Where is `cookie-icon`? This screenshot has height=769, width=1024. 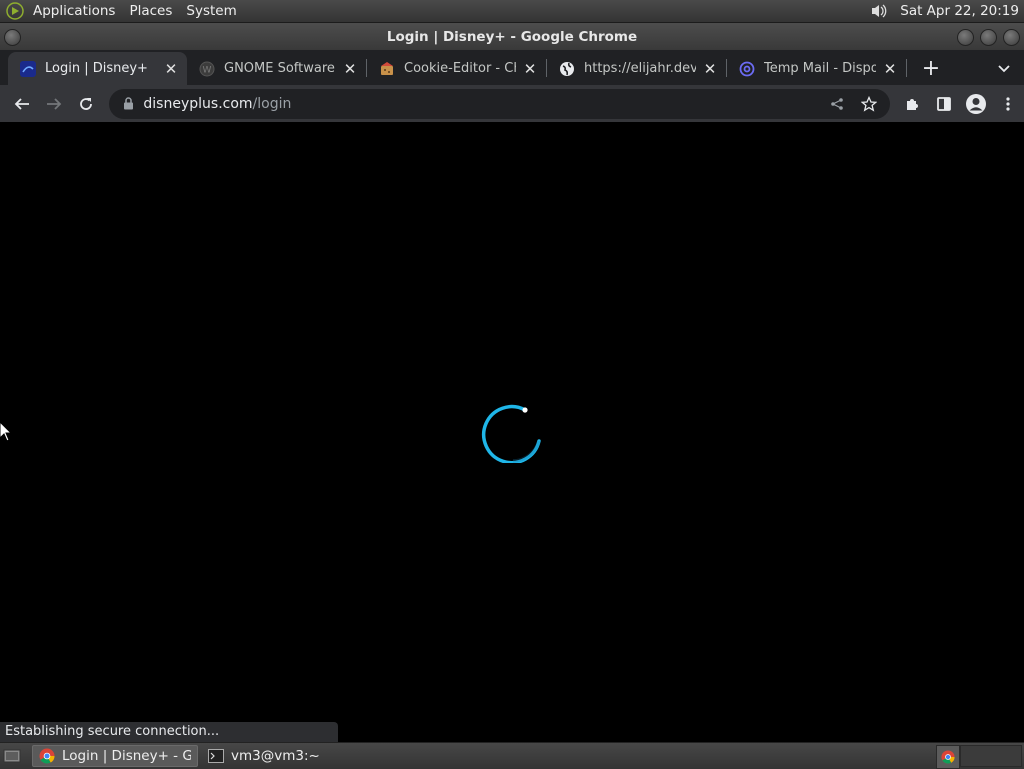
cookie-icon is located at coordinates (387, 69).